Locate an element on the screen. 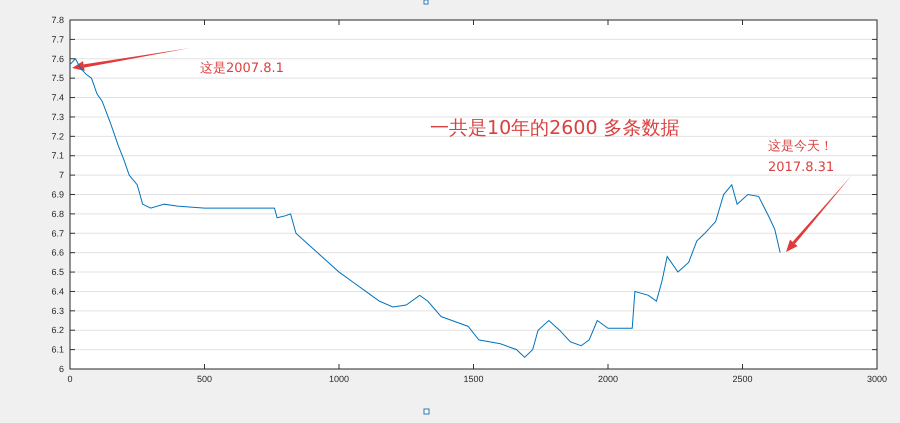  x-tick-label: 2500 is located at coordinates (742, 379).